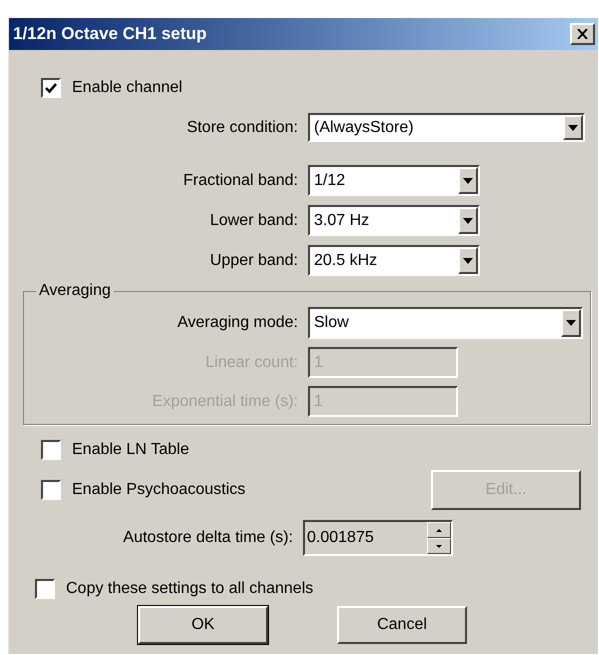 Image resolution: width=599 pixels, height=655 pixels. What do you see at coordinates (127, 88) in the screenshot?
I see `checkbox-label: Enable channel` at bounding box center [127, 88].